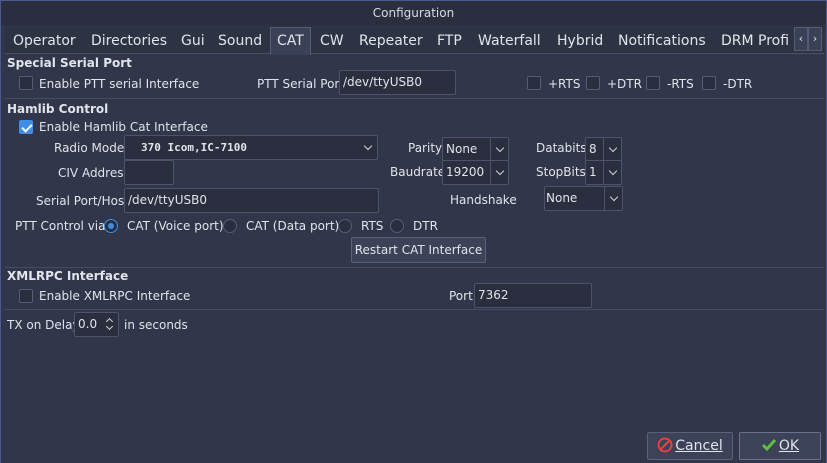  Describe the element at coordinates (801, 39) in the screenshot. I see `tab-scroll-left-icon: ‹` at that location.